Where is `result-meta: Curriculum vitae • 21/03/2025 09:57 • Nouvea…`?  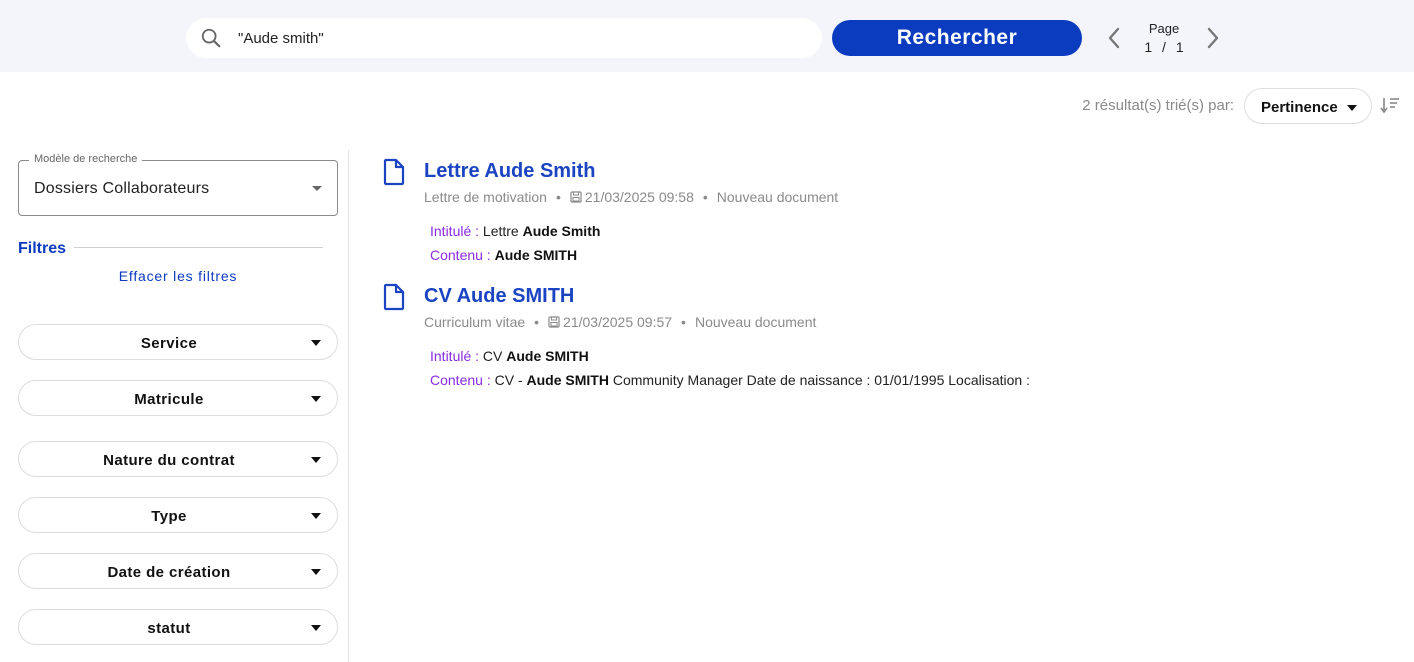
result-meta: Curriculum vitae • 21/03/2025 09:57 • Nouvea… is located at coordinates (620, 322).